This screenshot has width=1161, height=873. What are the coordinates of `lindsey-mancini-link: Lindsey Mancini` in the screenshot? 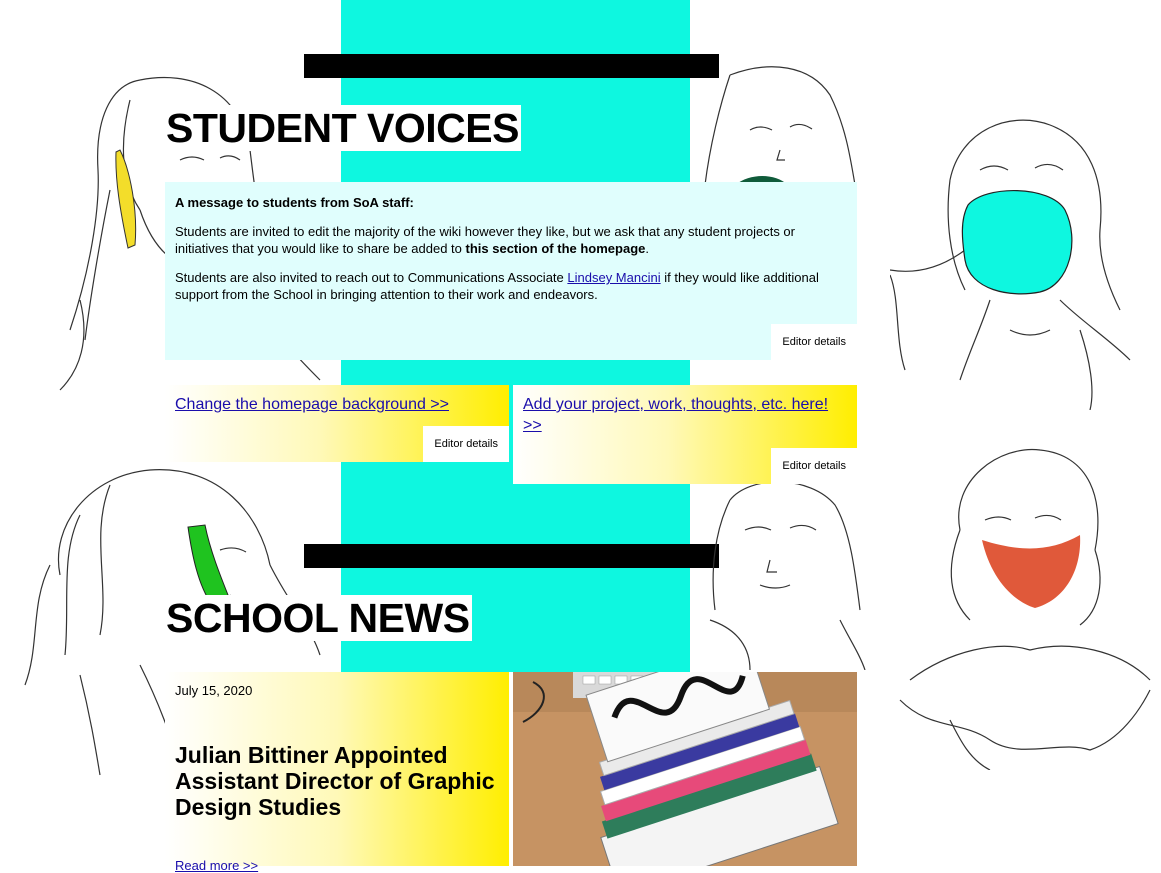 It's located at (613, 277).